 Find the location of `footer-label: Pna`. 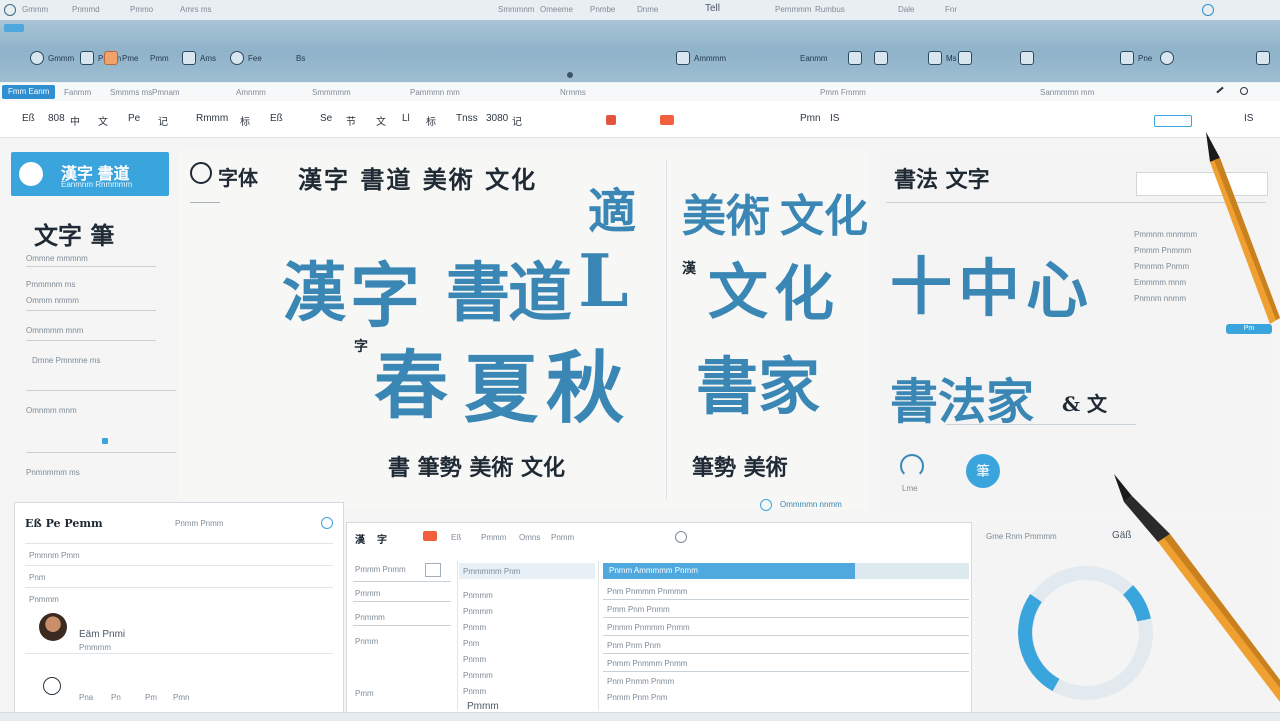

footer-label: Pna is located at coordinates (86, 697).